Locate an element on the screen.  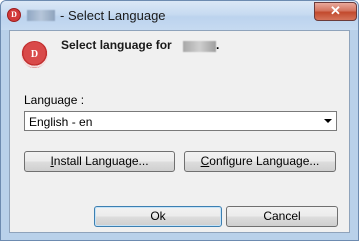
app-icon: D is located at coordinates (14, 15).